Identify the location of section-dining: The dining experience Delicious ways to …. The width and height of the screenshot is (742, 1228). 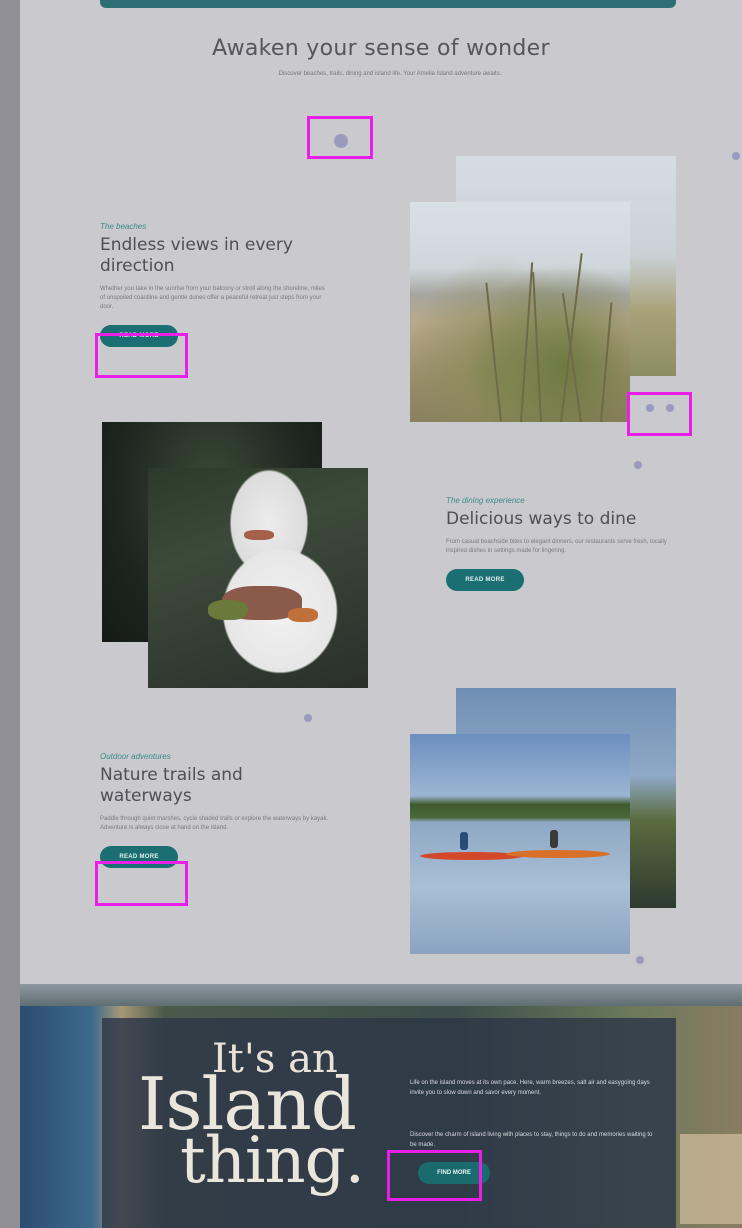
(561, 543).